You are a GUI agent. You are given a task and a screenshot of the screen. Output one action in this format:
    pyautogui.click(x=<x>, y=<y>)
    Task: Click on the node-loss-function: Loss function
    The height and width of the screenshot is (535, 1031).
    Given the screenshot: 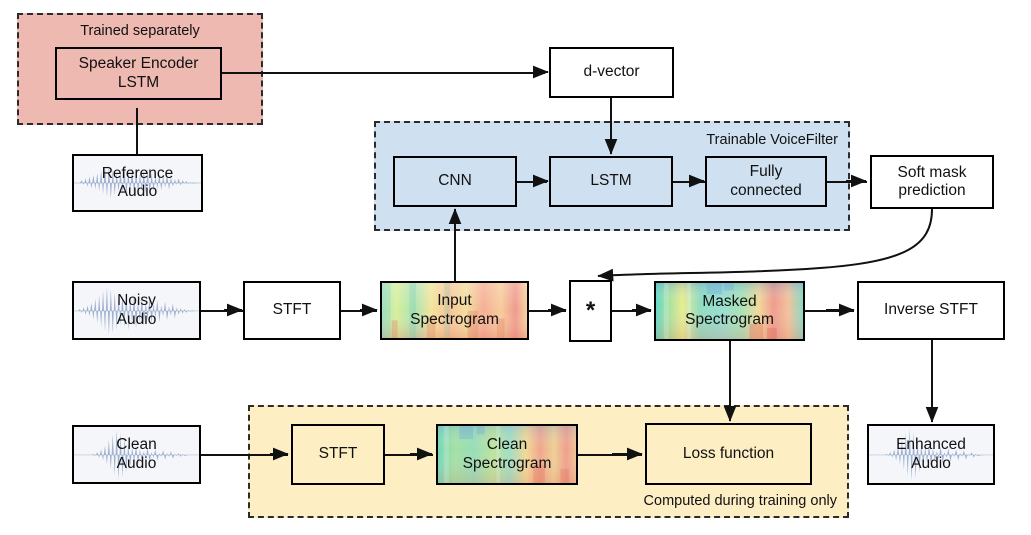 What is the action you would take?
    pyautogui.click(x=728, y=454)
    